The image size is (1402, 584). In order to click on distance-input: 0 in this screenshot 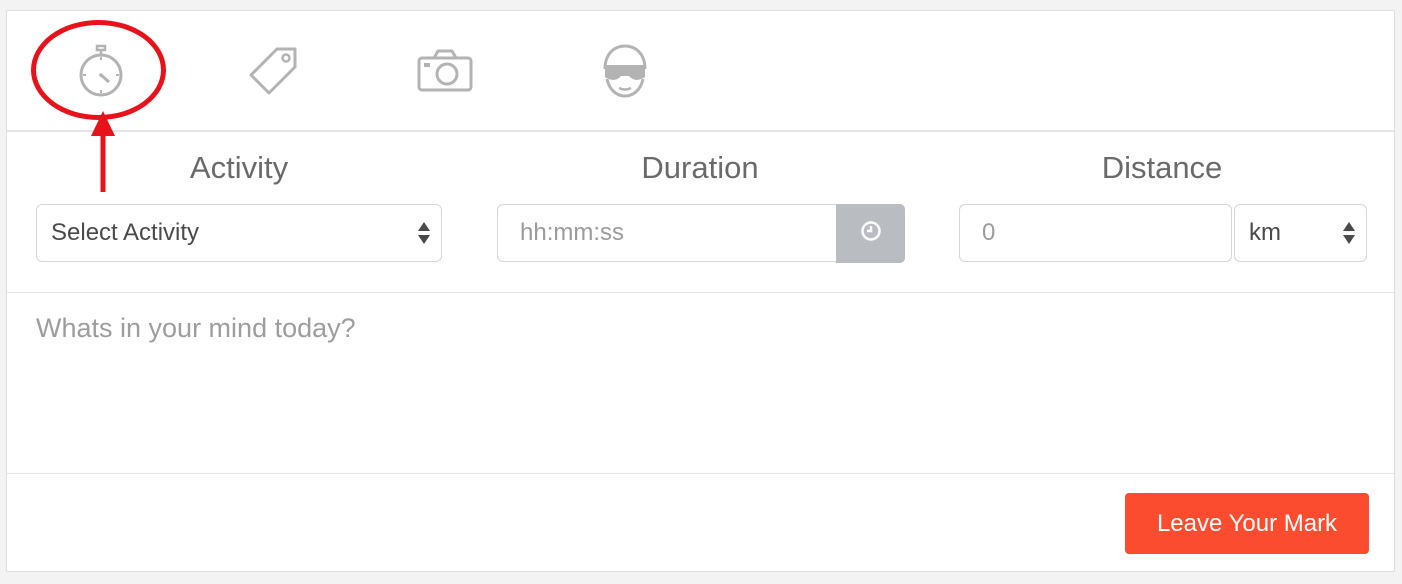, I will do `click(1095, 233)`.